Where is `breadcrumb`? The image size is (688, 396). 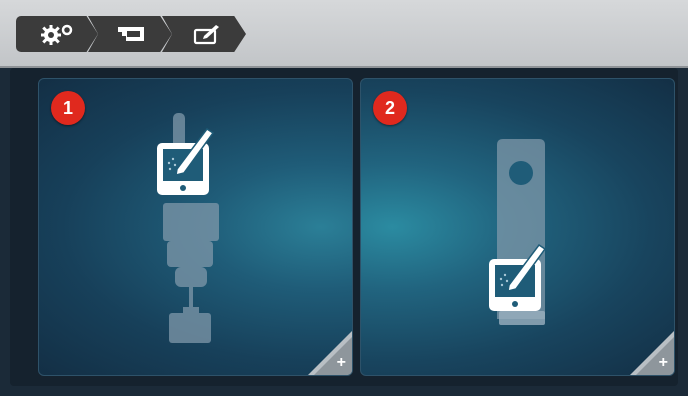 breadcrumb is located at coordinates (131, 34).